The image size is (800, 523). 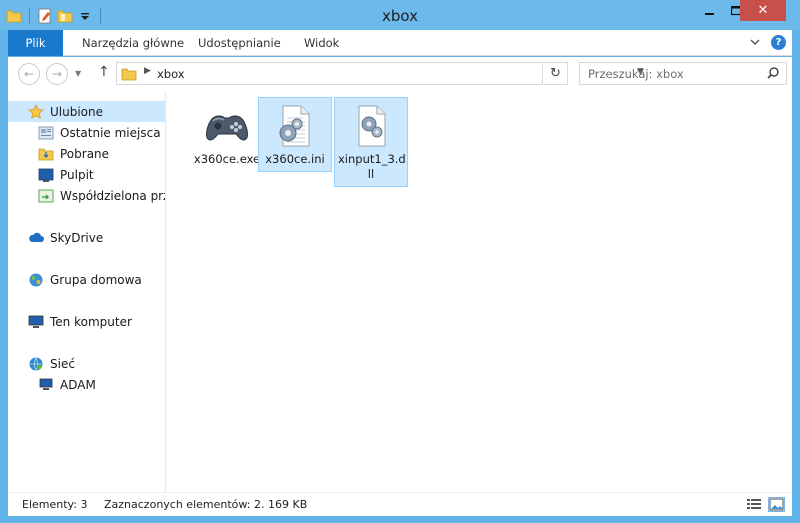 What do you see at coordinates (77, 111) in the screenshot?
I see `nav-favorites-label: Ulubione` at bounding box center [77, 111].